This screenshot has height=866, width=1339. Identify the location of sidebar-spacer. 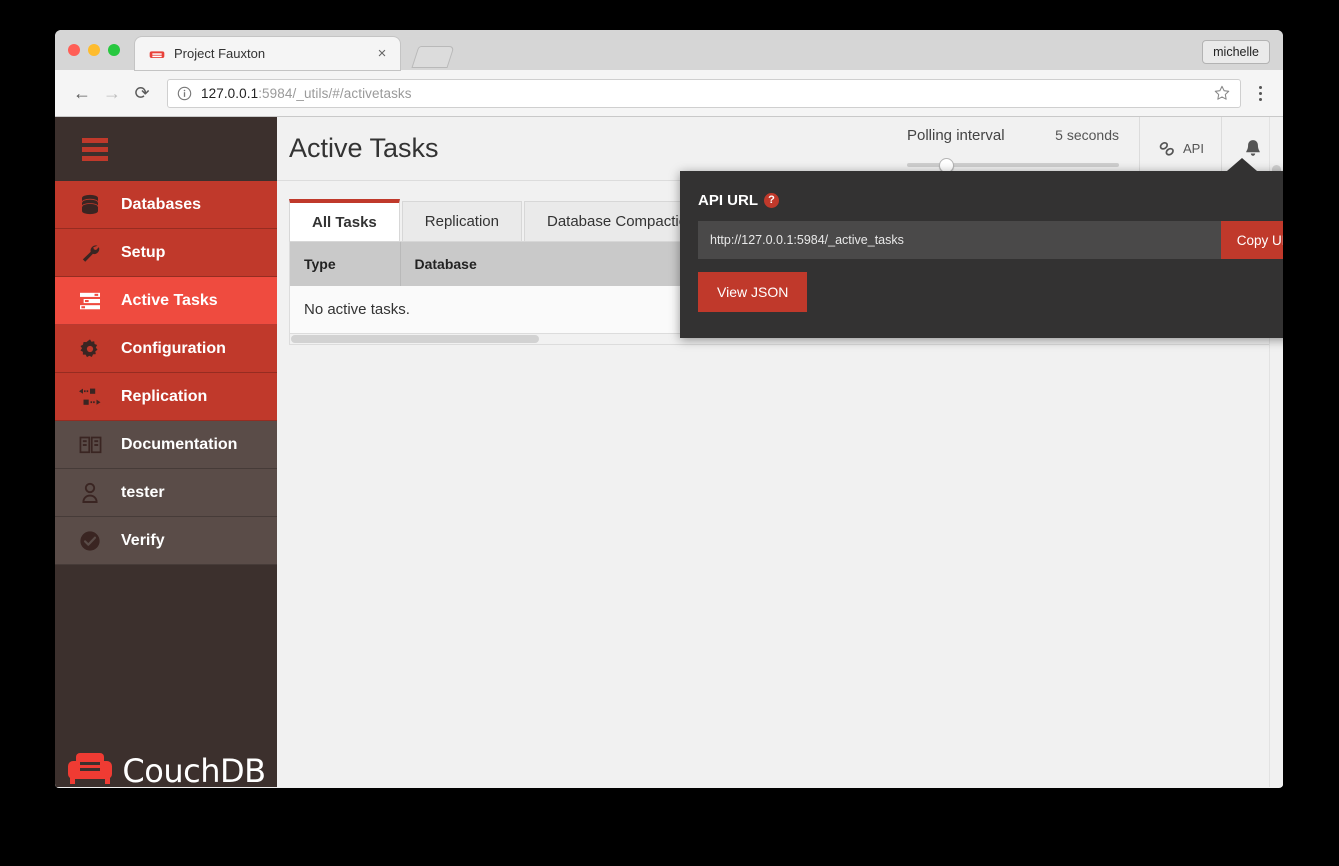
(166, 647).